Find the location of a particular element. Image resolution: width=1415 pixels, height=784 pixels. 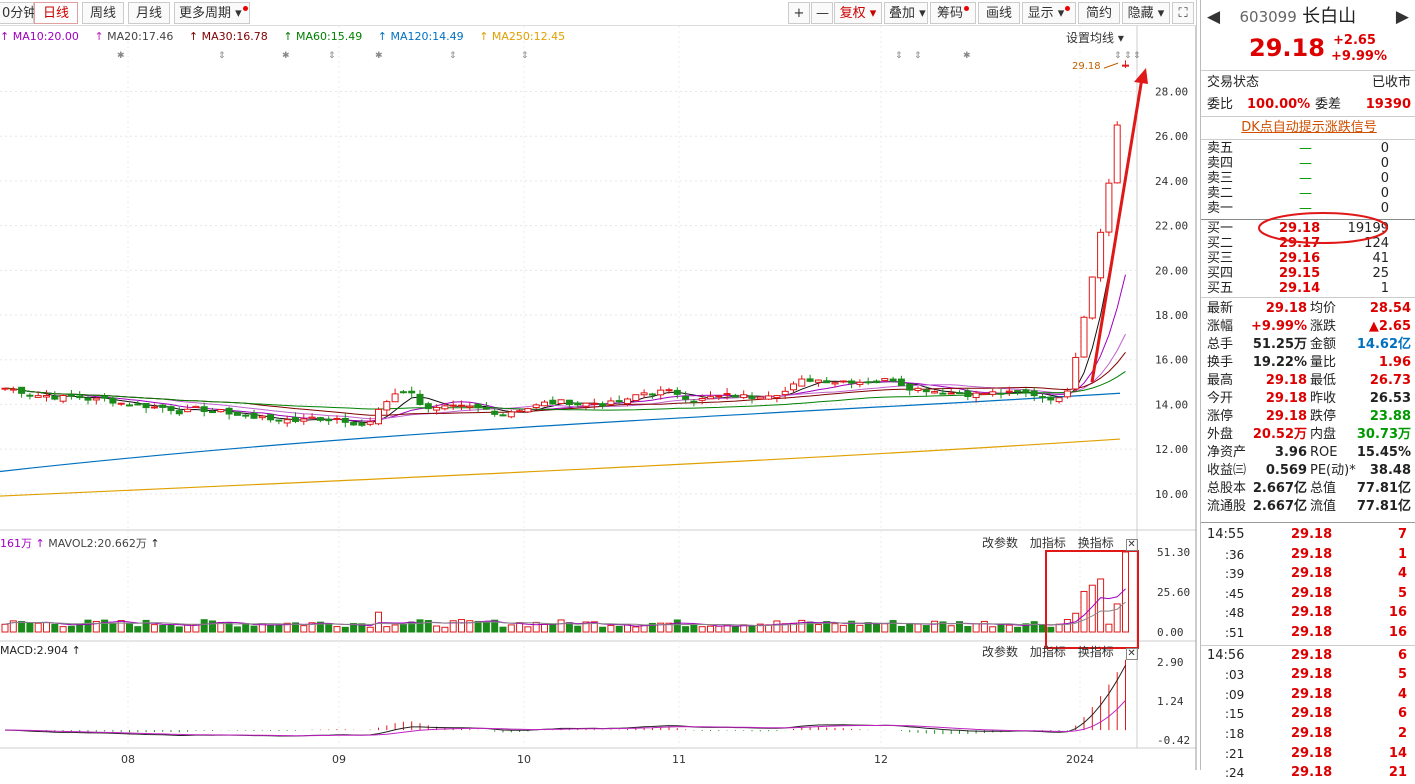

buy-order-row: 买四 29.15 25 is located at coordinates (1309, 273).